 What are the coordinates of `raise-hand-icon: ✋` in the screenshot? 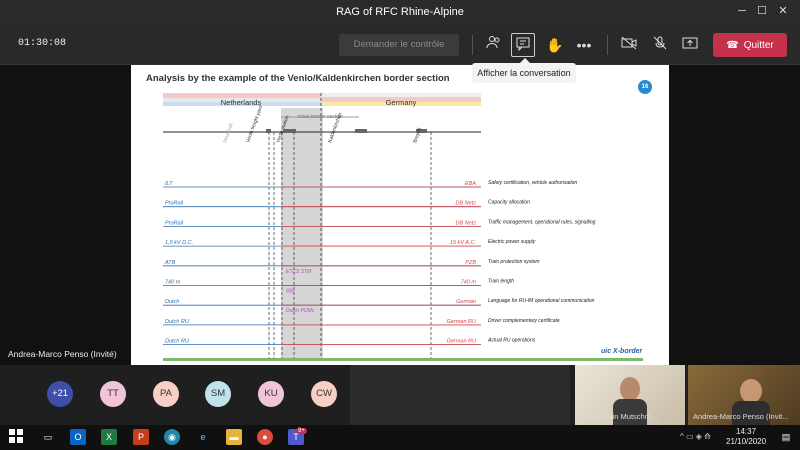 It's located at (555, 45).